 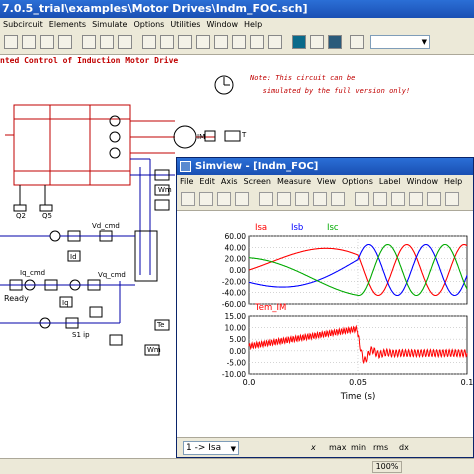 What do you see at coordinates (106, 226) in the screenshot?
I see `vd-cmd-label: Vd_cmd` at bounding box center [106, 226].